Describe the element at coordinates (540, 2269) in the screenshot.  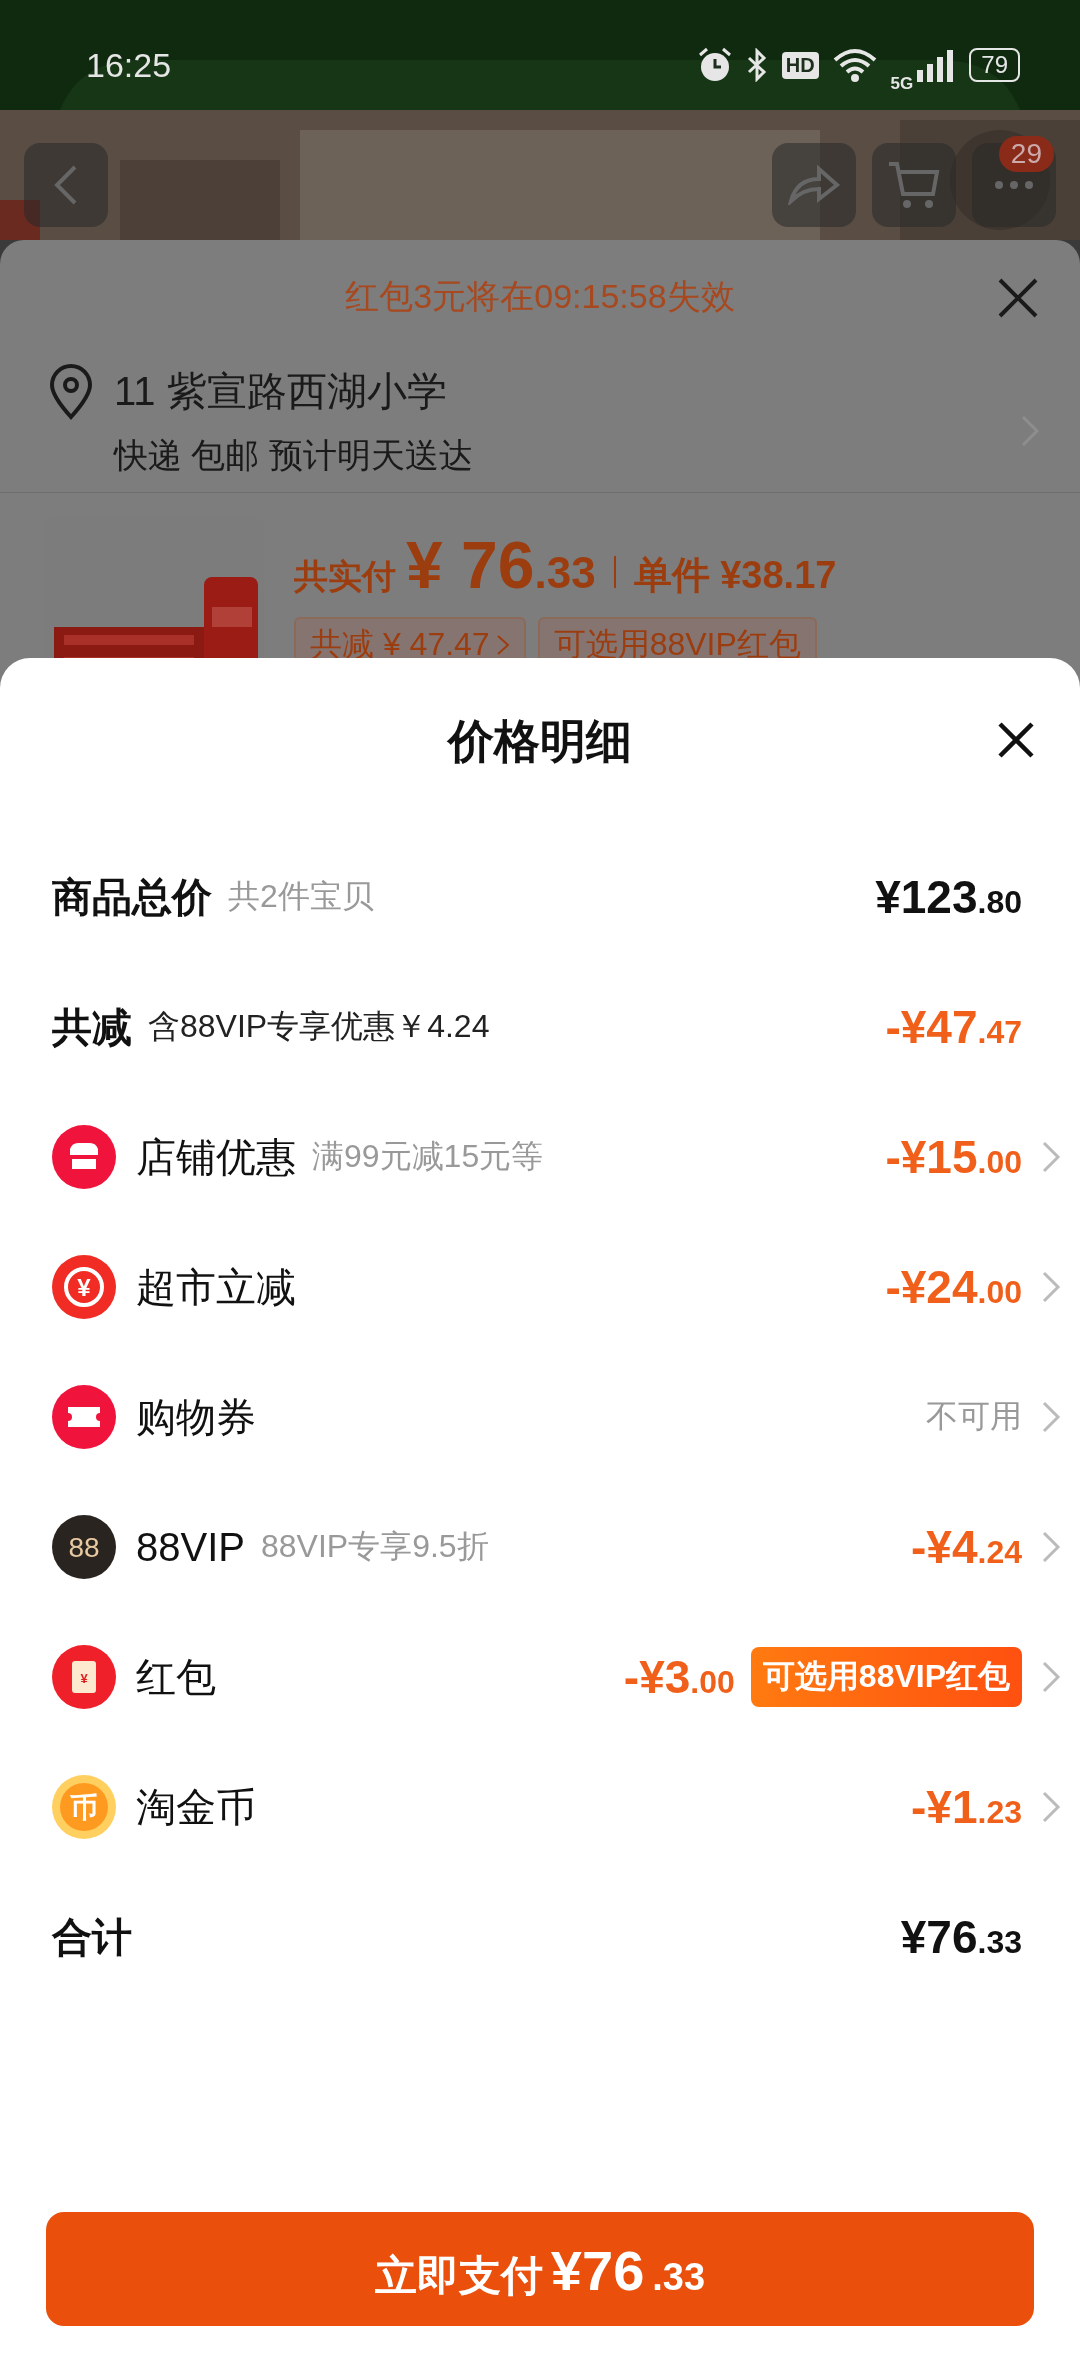
I see `pay-button: 立即支付¥76.33` at that location.